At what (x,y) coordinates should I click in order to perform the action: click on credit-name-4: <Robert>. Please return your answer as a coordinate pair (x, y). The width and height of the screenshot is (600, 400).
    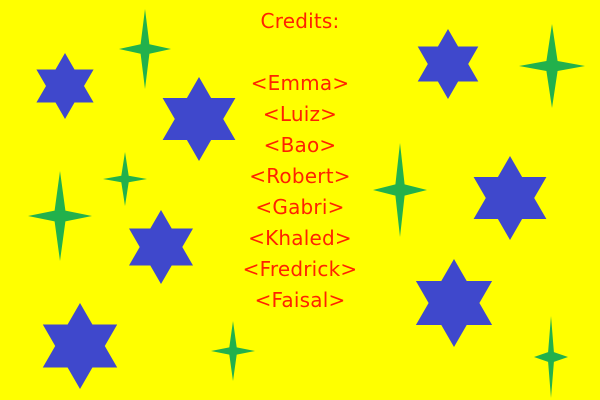
    Looking at the image, I should click on (300, 176).